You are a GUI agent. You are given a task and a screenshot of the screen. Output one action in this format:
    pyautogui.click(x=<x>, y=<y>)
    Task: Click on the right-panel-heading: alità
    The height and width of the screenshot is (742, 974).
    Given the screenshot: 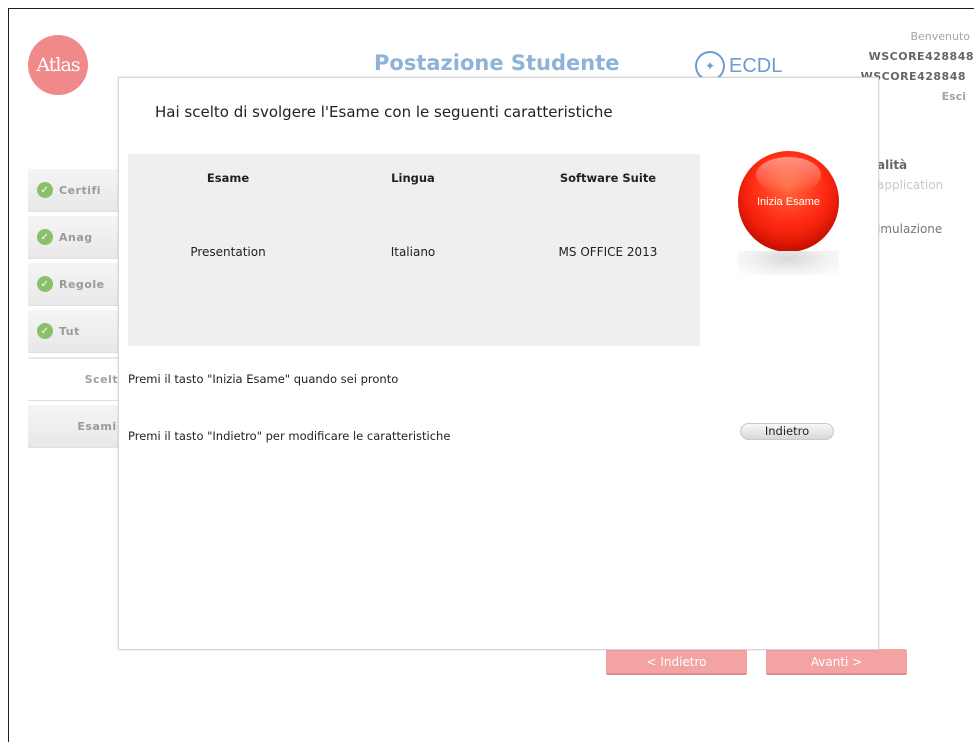 What is the action you would take?
    pyautogui.click(x=892, y=165)
    